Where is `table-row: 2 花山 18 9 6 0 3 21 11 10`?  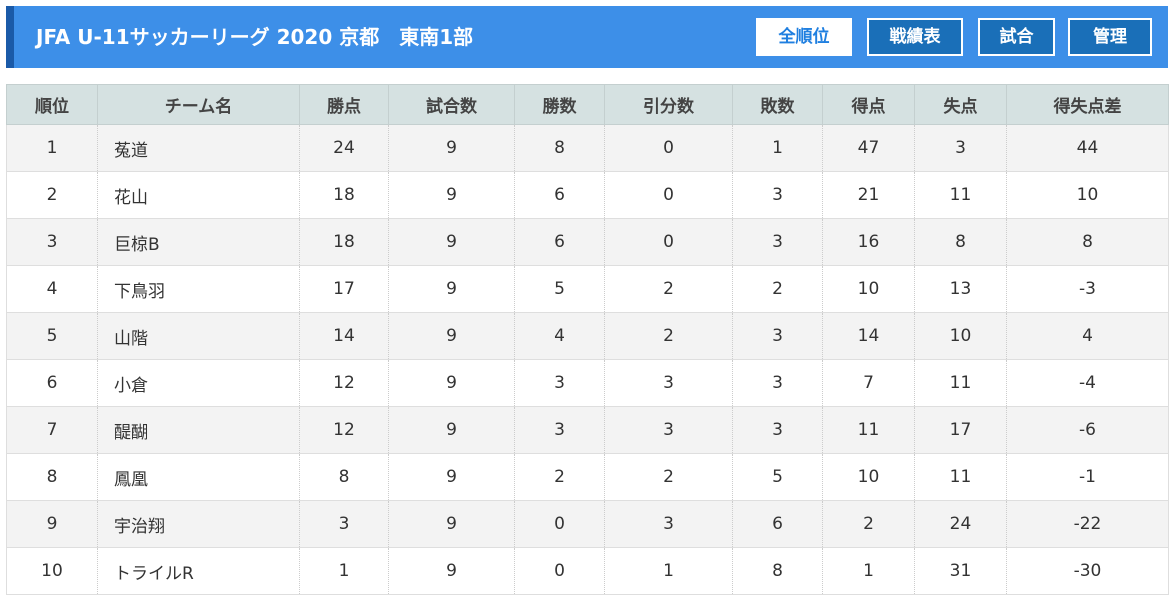
table-row: 2 花山 18 9 6 0 3 21 11 10 is located at coordinates (587, 195).